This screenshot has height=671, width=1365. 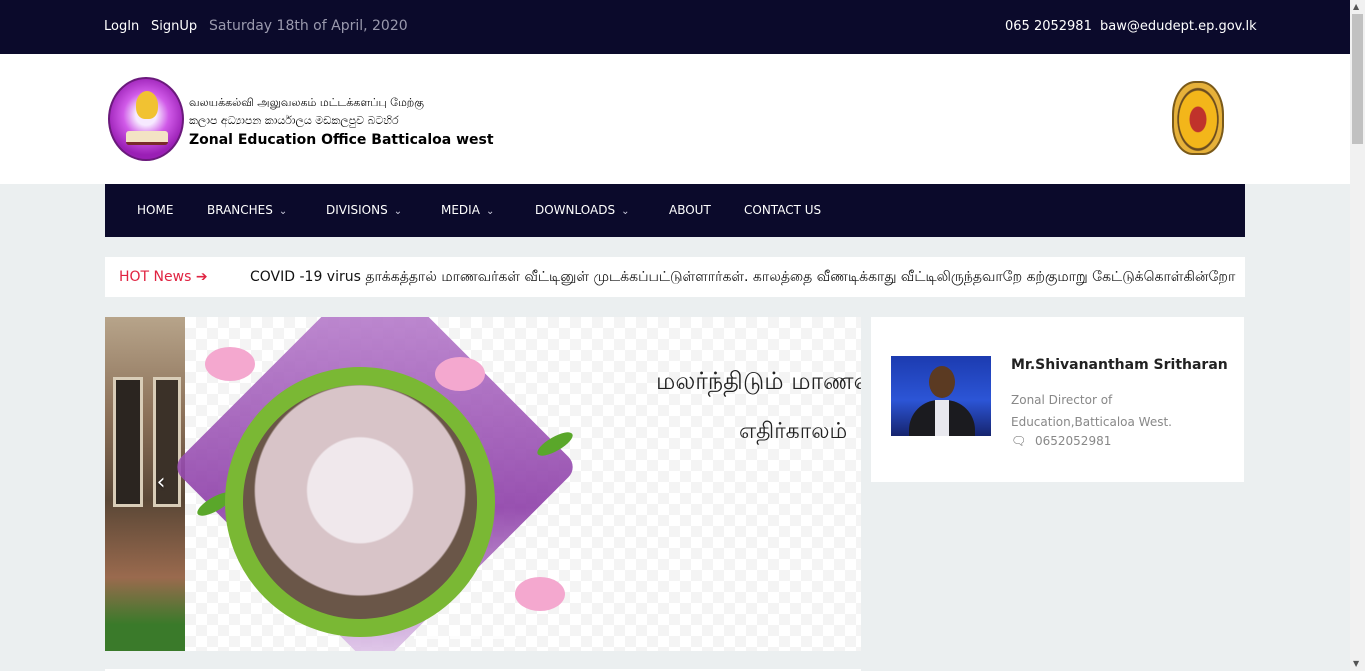 I want to click on contact-email-link: baw@edudept.ep.gov.lk, so click(x=1178, y=26).